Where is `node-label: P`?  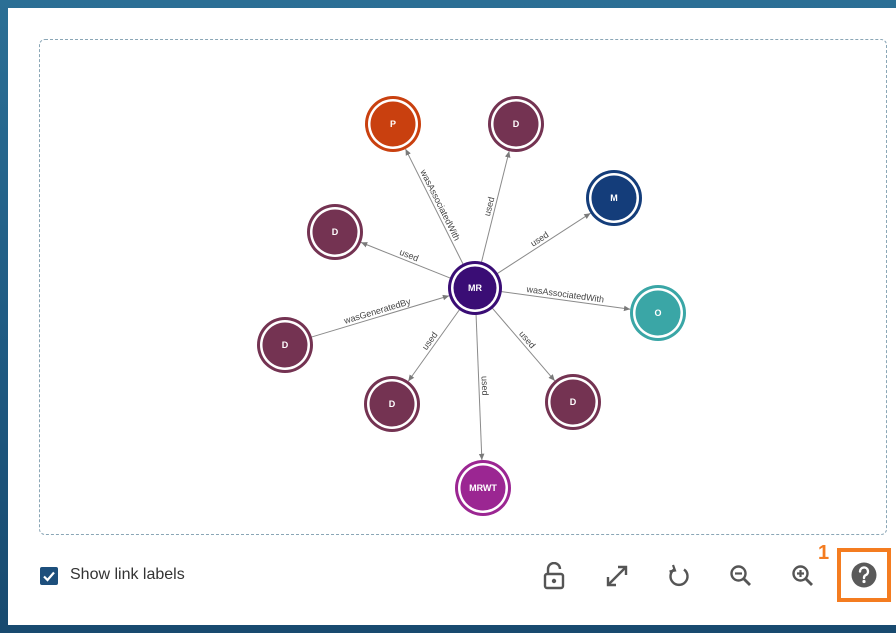
node-label: P is located at coordinates (393, 124).